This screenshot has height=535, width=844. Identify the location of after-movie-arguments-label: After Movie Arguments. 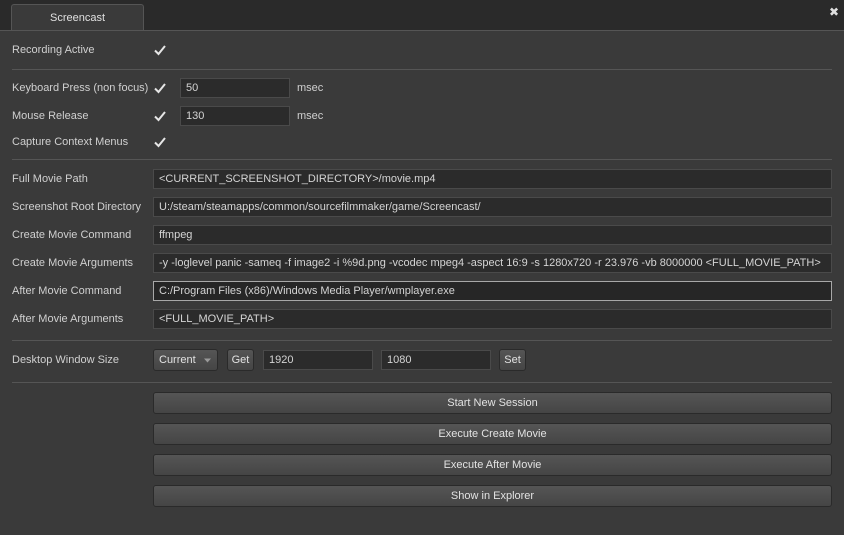
(68, 319).